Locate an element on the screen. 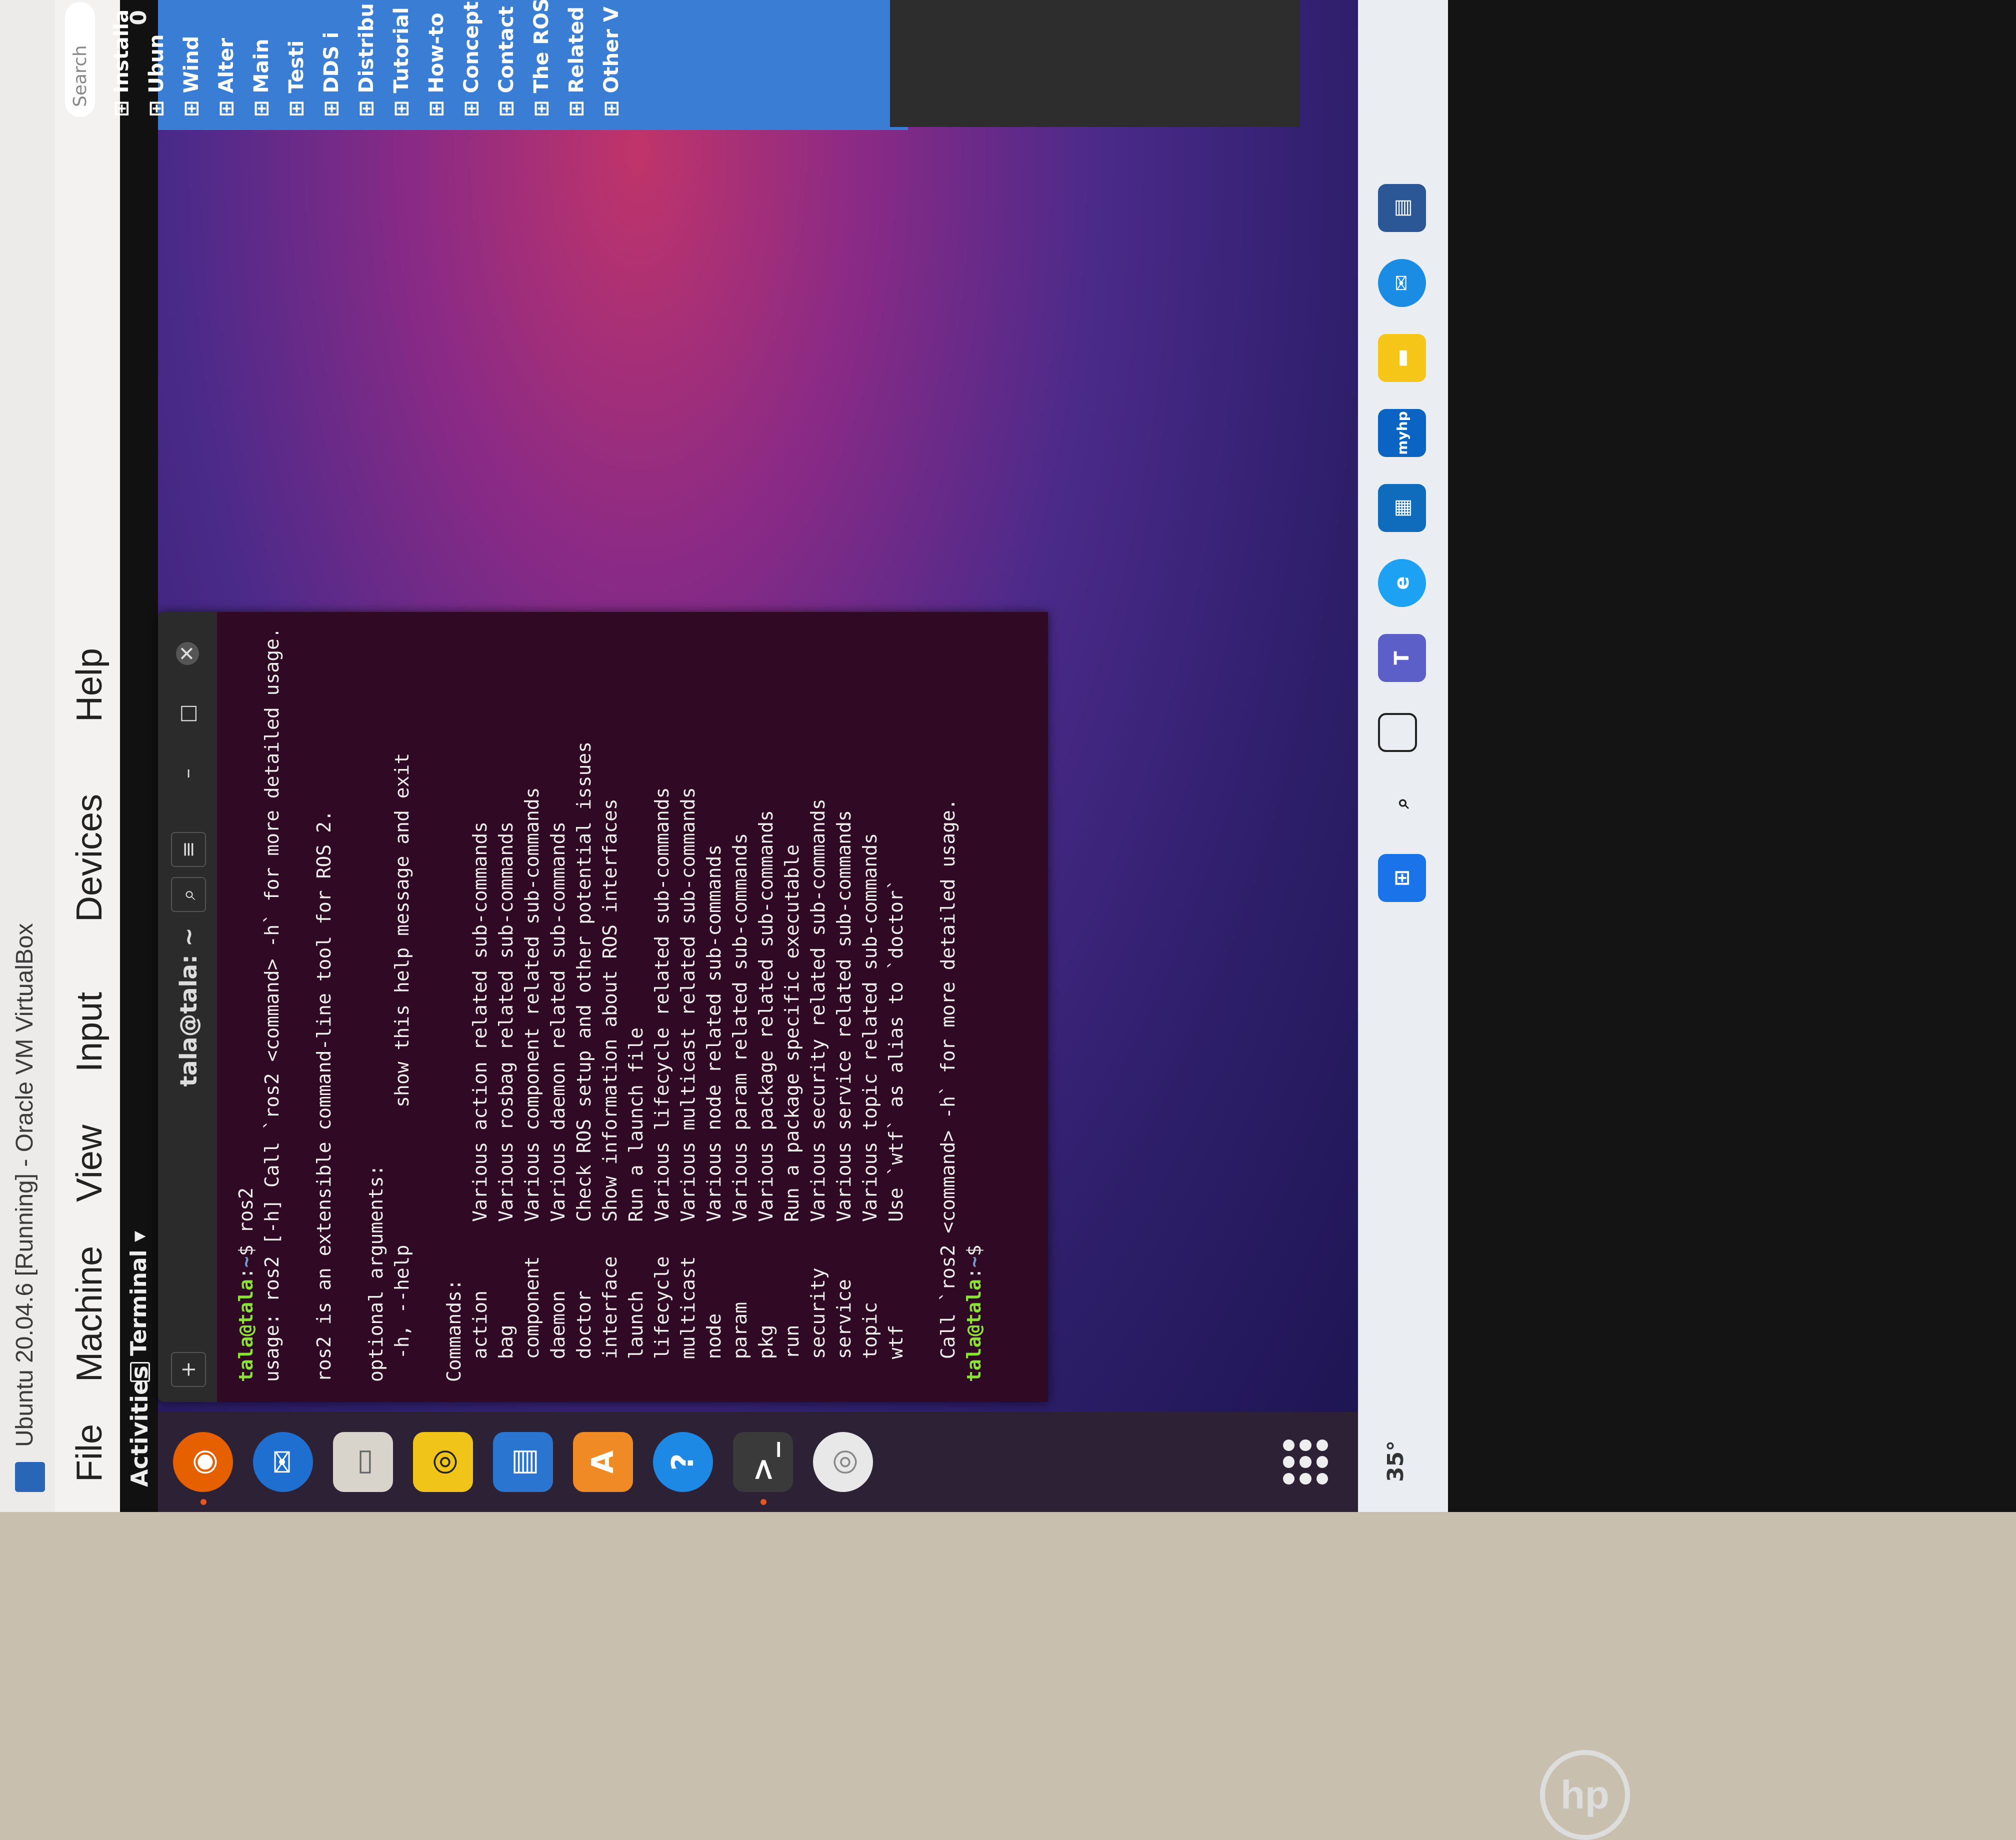 The height and width of the screenshot is (1840, 2016). app-menu: Terminal ▾ is located at coordinates (139, 1306).